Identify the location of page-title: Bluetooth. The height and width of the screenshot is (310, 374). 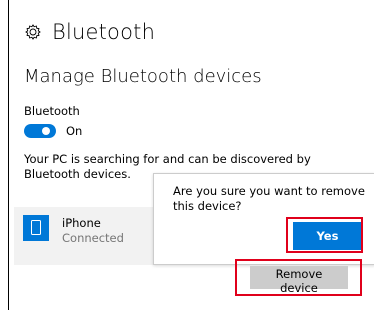
(104, 32).